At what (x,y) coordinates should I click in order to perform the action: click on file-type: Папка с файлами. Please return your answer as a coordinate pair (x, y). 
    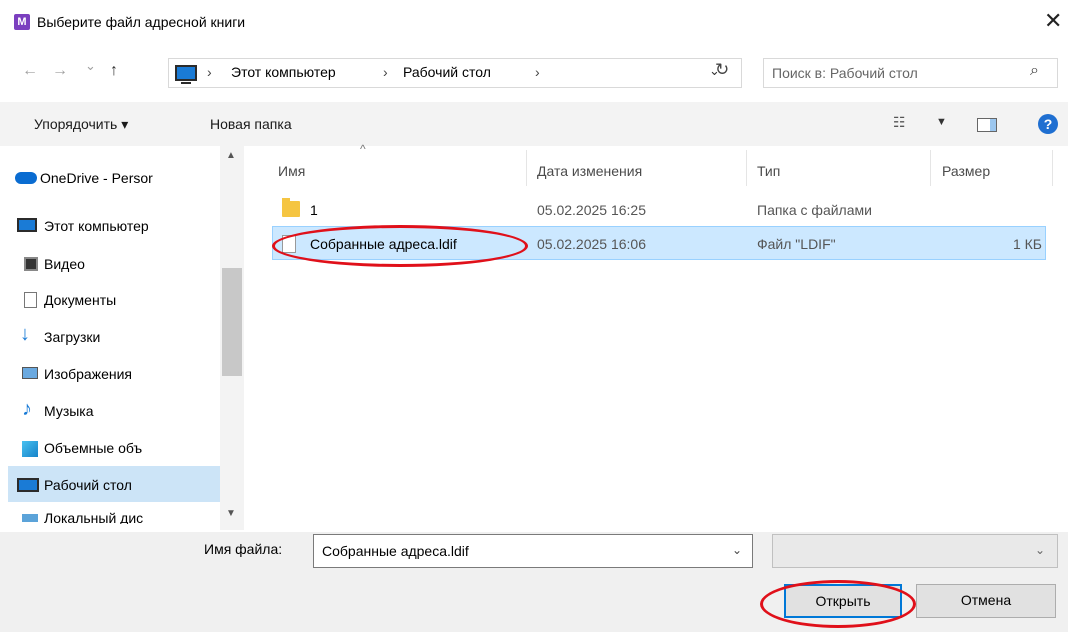
    Looking at the image, I should click on (814, 210).